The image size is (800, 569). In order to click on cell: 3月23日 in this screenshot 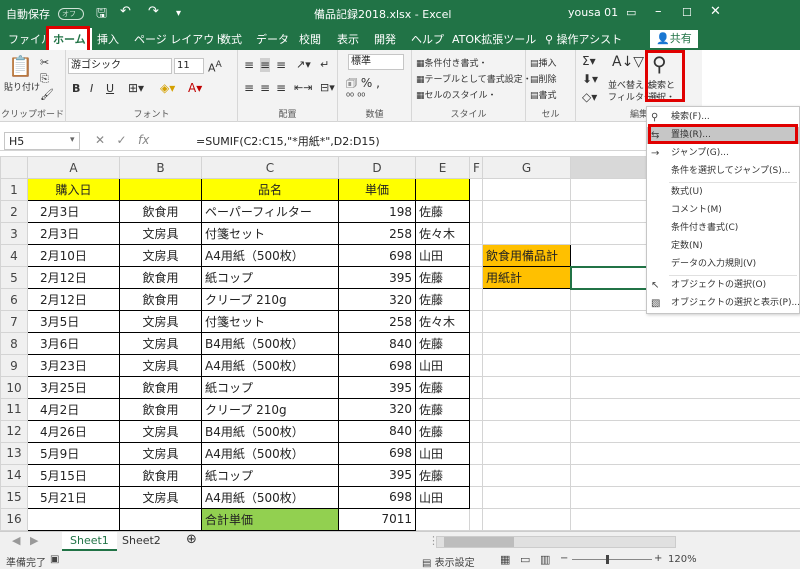, I will do `click(73, 366)`.